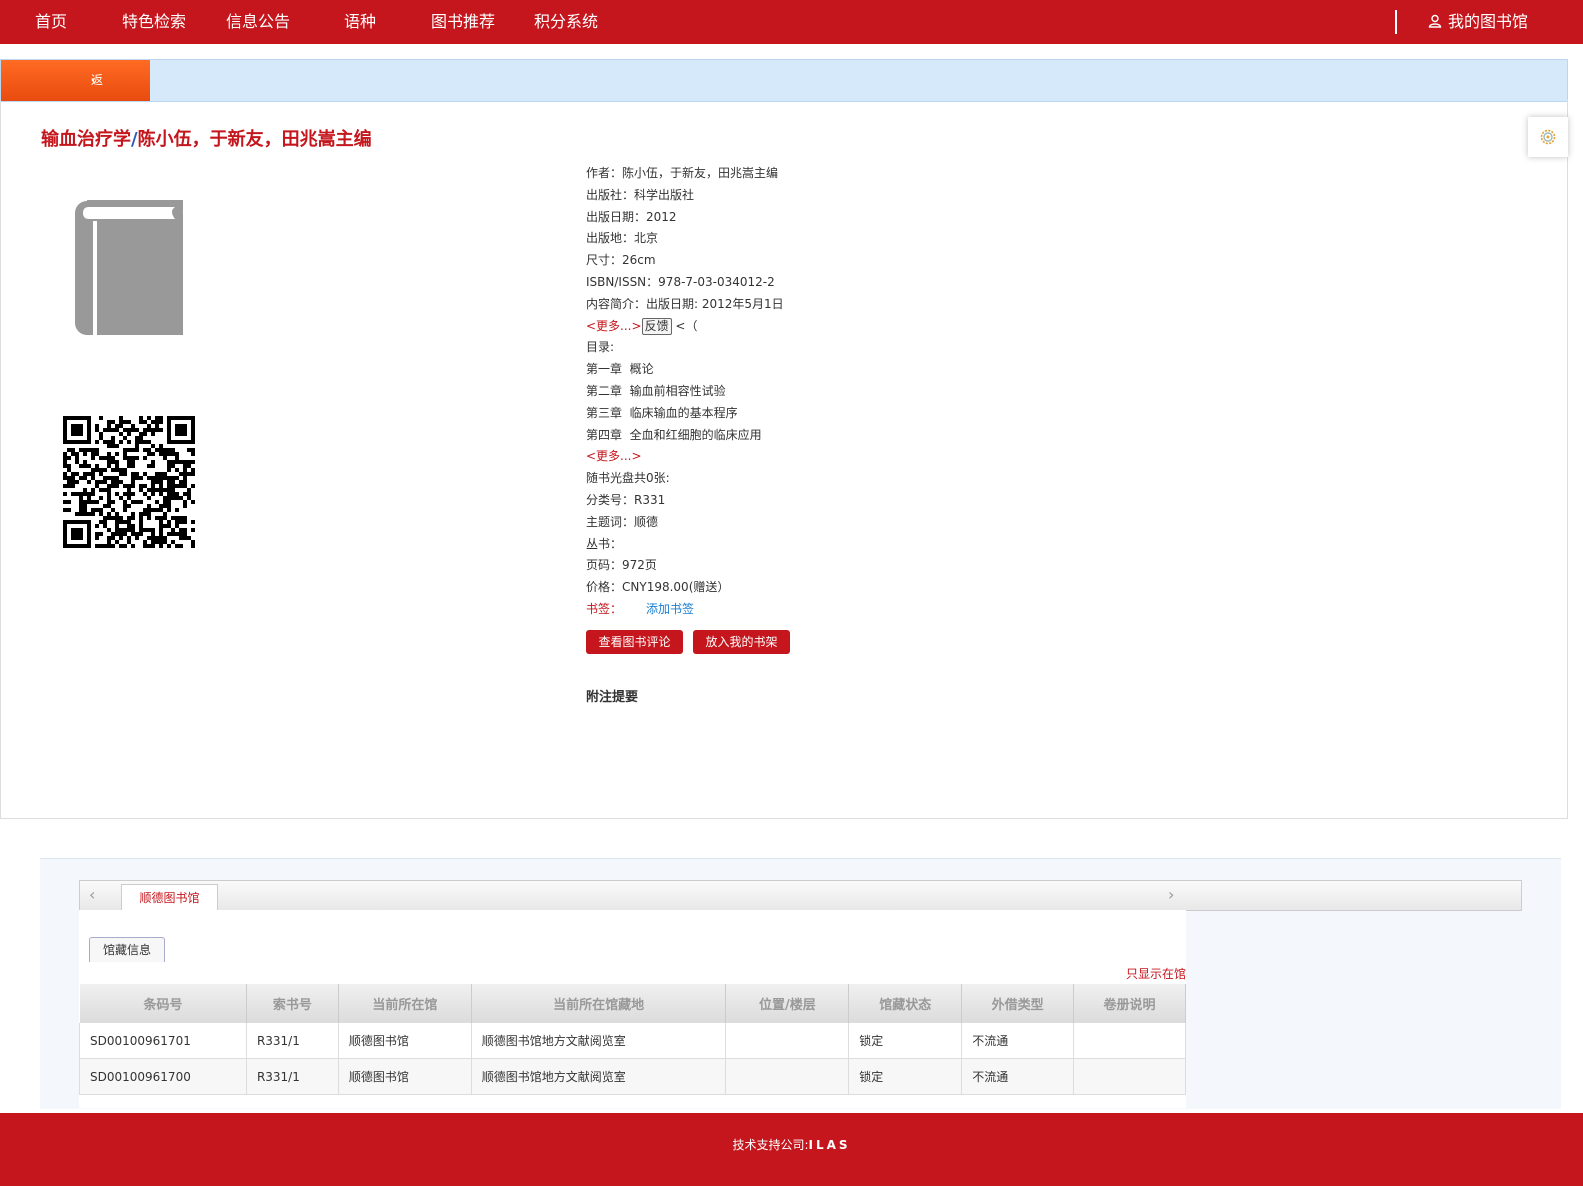 This screenshot has height=1186, width=1583. Describe the element at coordinates (604, 543) in the screenshot. I see `field-label: 丛书：` at that location.